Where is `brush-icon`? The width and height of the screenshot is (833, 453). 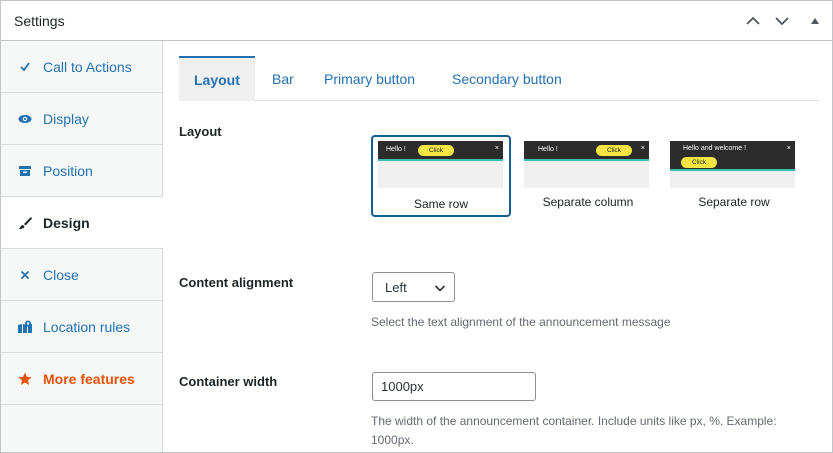 brush-icon is located at coordinates (25, 223).